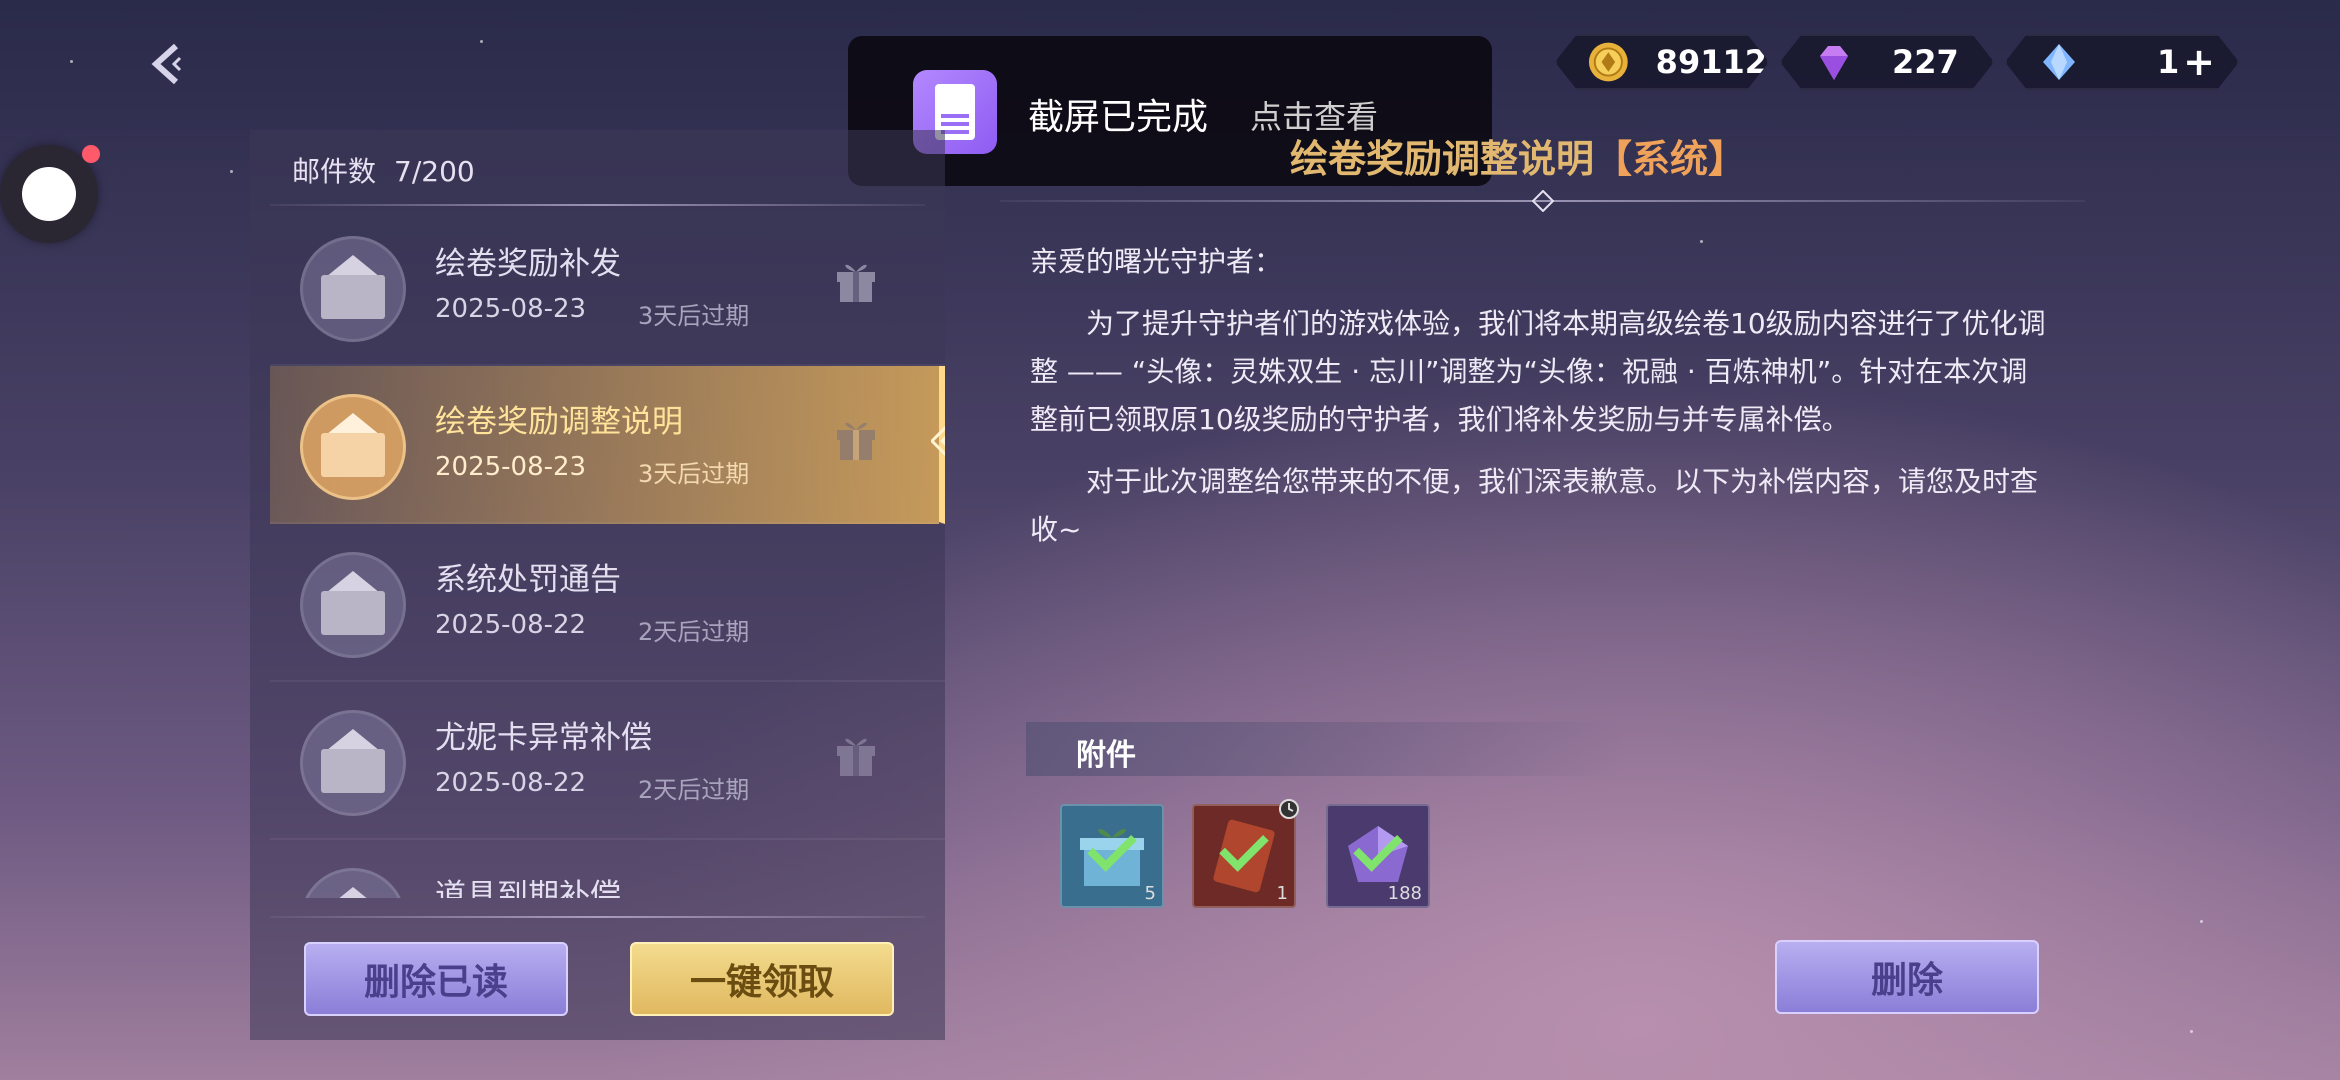  Describe the element at coordinates (1106, 755) in the screenshot. I see `attachments-label: 附件` at that location.